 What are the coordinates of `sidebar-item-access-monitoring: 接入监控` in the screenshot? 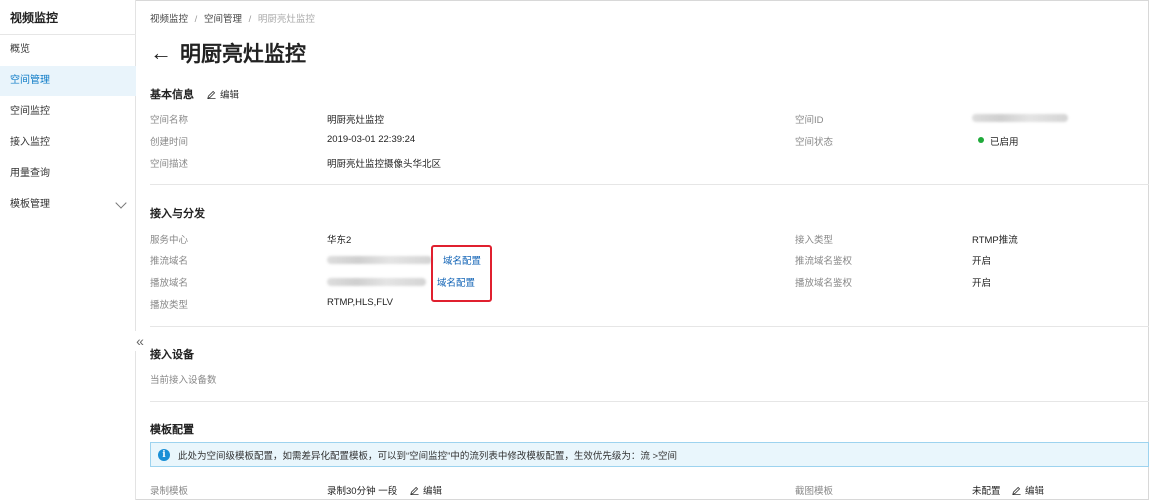 It's located at (68, 143).